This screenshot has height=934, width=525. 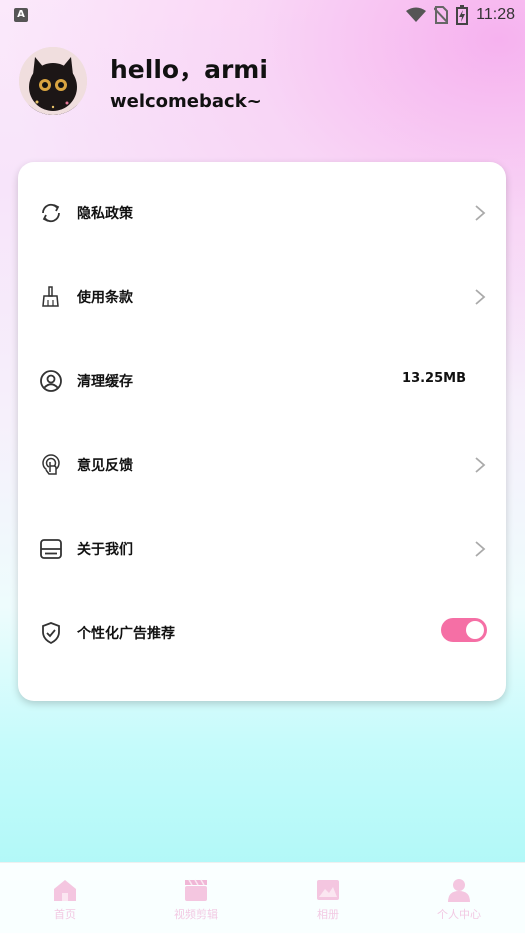 I want to click on settings-item-privacy-policy: 隐私政策, so click(x=262, y=204).